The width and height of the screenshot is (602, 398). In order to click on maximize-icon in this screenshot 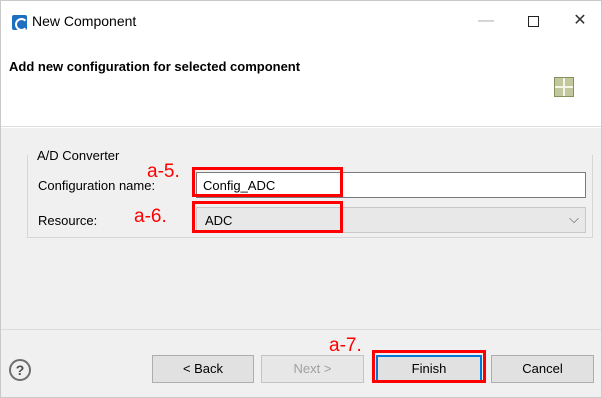, I will do `click(533, 21)`.